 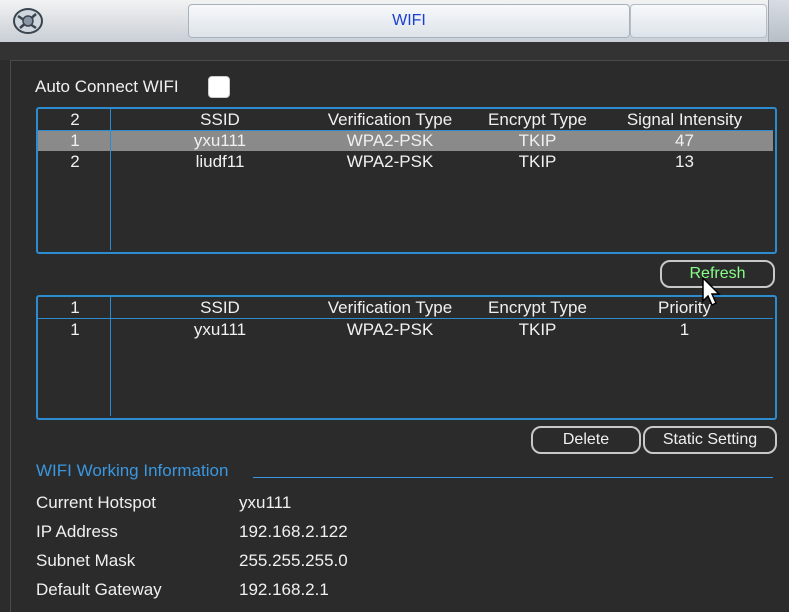 I want to click on window-title: WIFI, so click(x=409, y=21).